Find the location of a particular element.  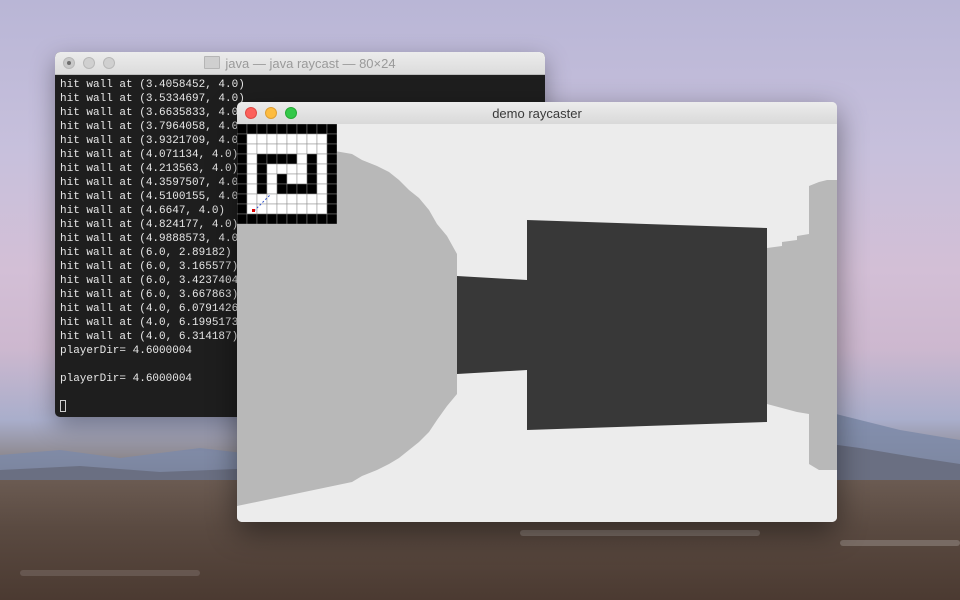

raycaster-title: demo raycaster is located at coordinates (537, 113).